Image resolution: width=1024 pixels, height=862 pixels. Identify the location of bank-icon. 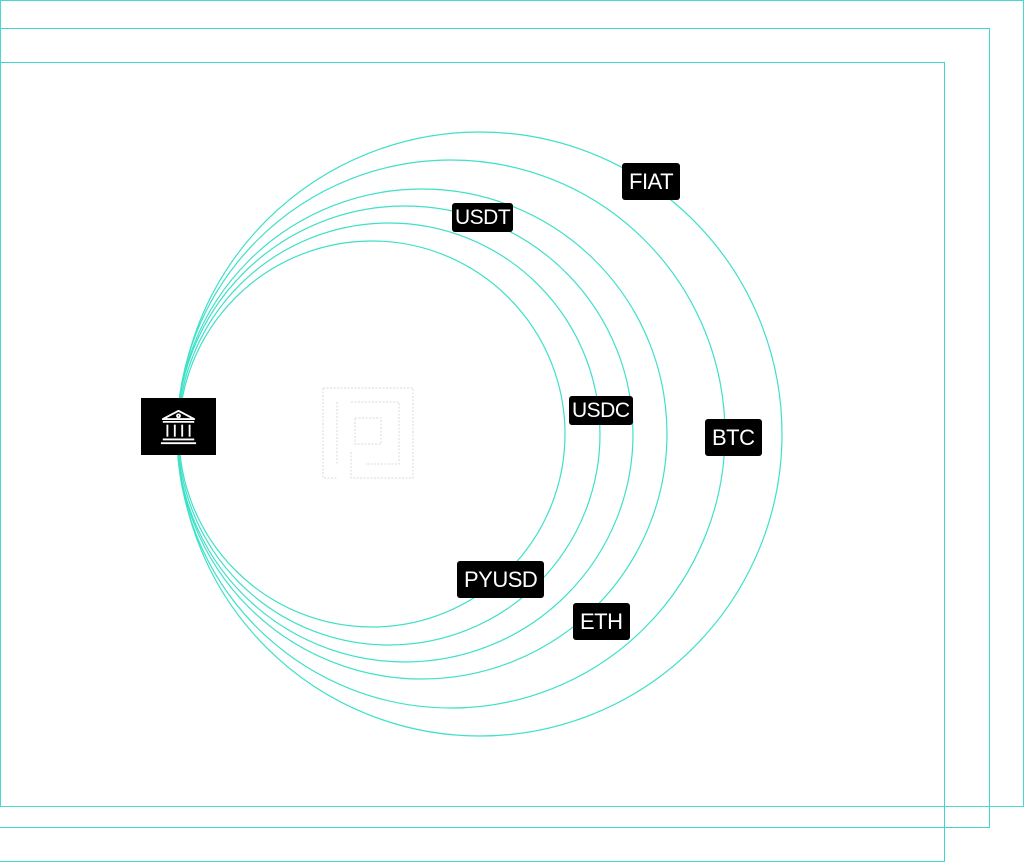
(178, 427).